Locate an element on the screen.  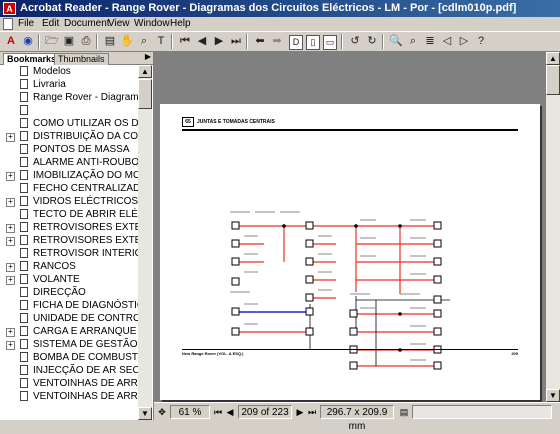
horizontal-scrollbar is located at coordinates (482, 412).